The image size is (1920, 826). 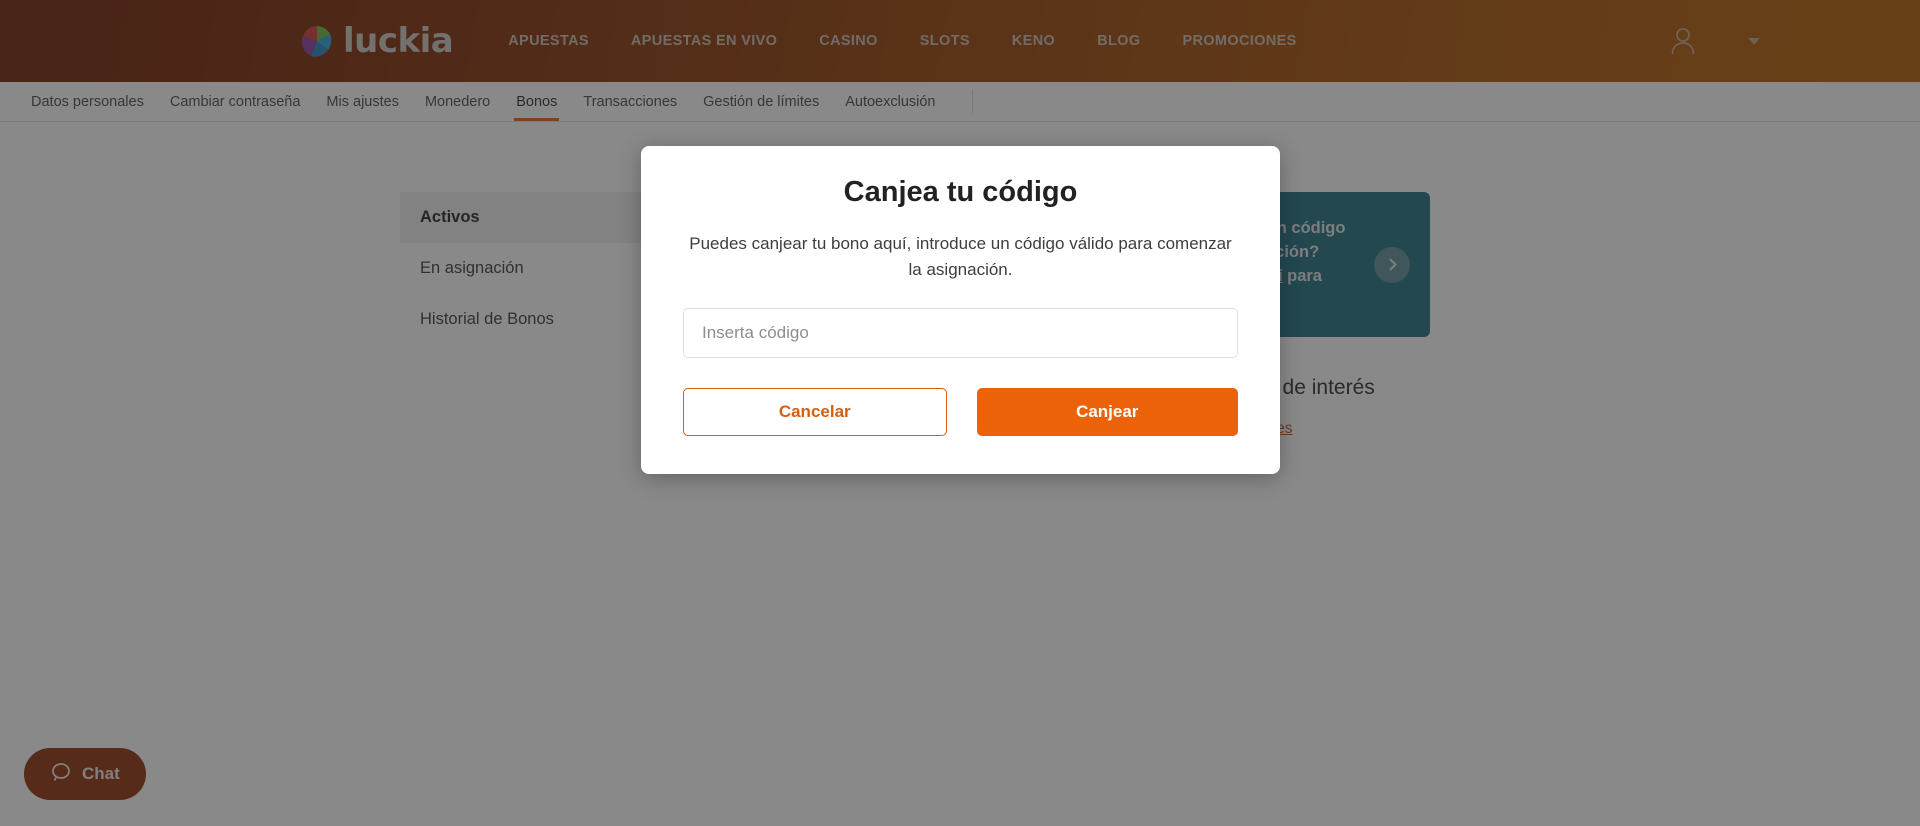 What do you see at coordinates (960, 192) in the screenshot?
I see `modal-title: Canjea tu código` at bounding box center [960, 192].